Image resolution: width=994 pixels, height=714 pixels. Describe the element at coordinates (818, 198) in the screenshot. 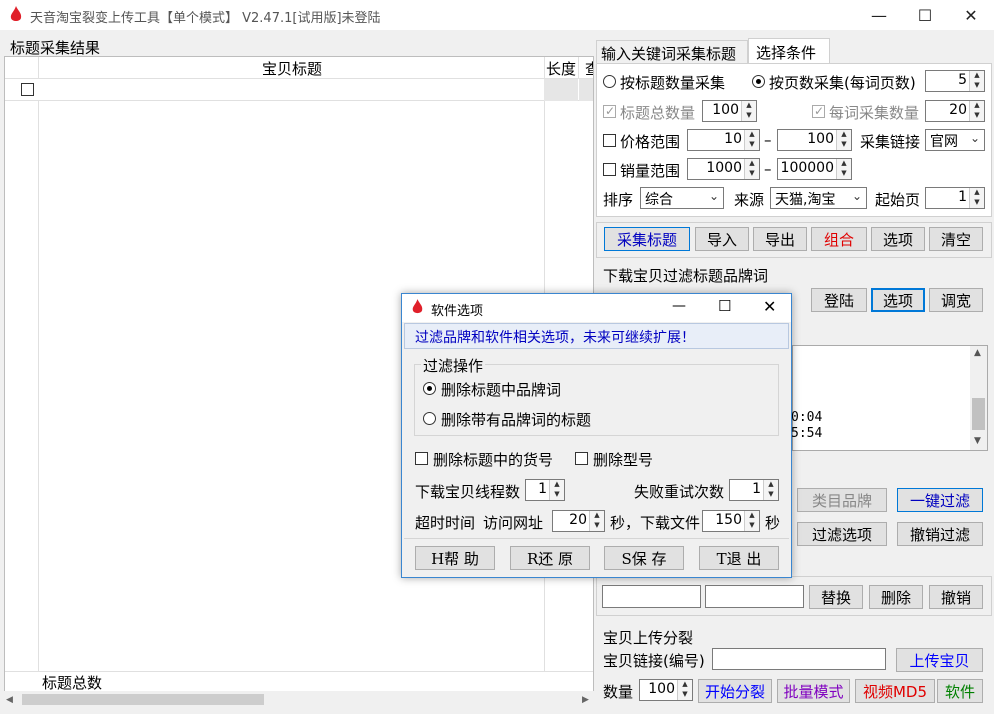

I see `source-select: 天猫,淘宝 ⌄` at that location.